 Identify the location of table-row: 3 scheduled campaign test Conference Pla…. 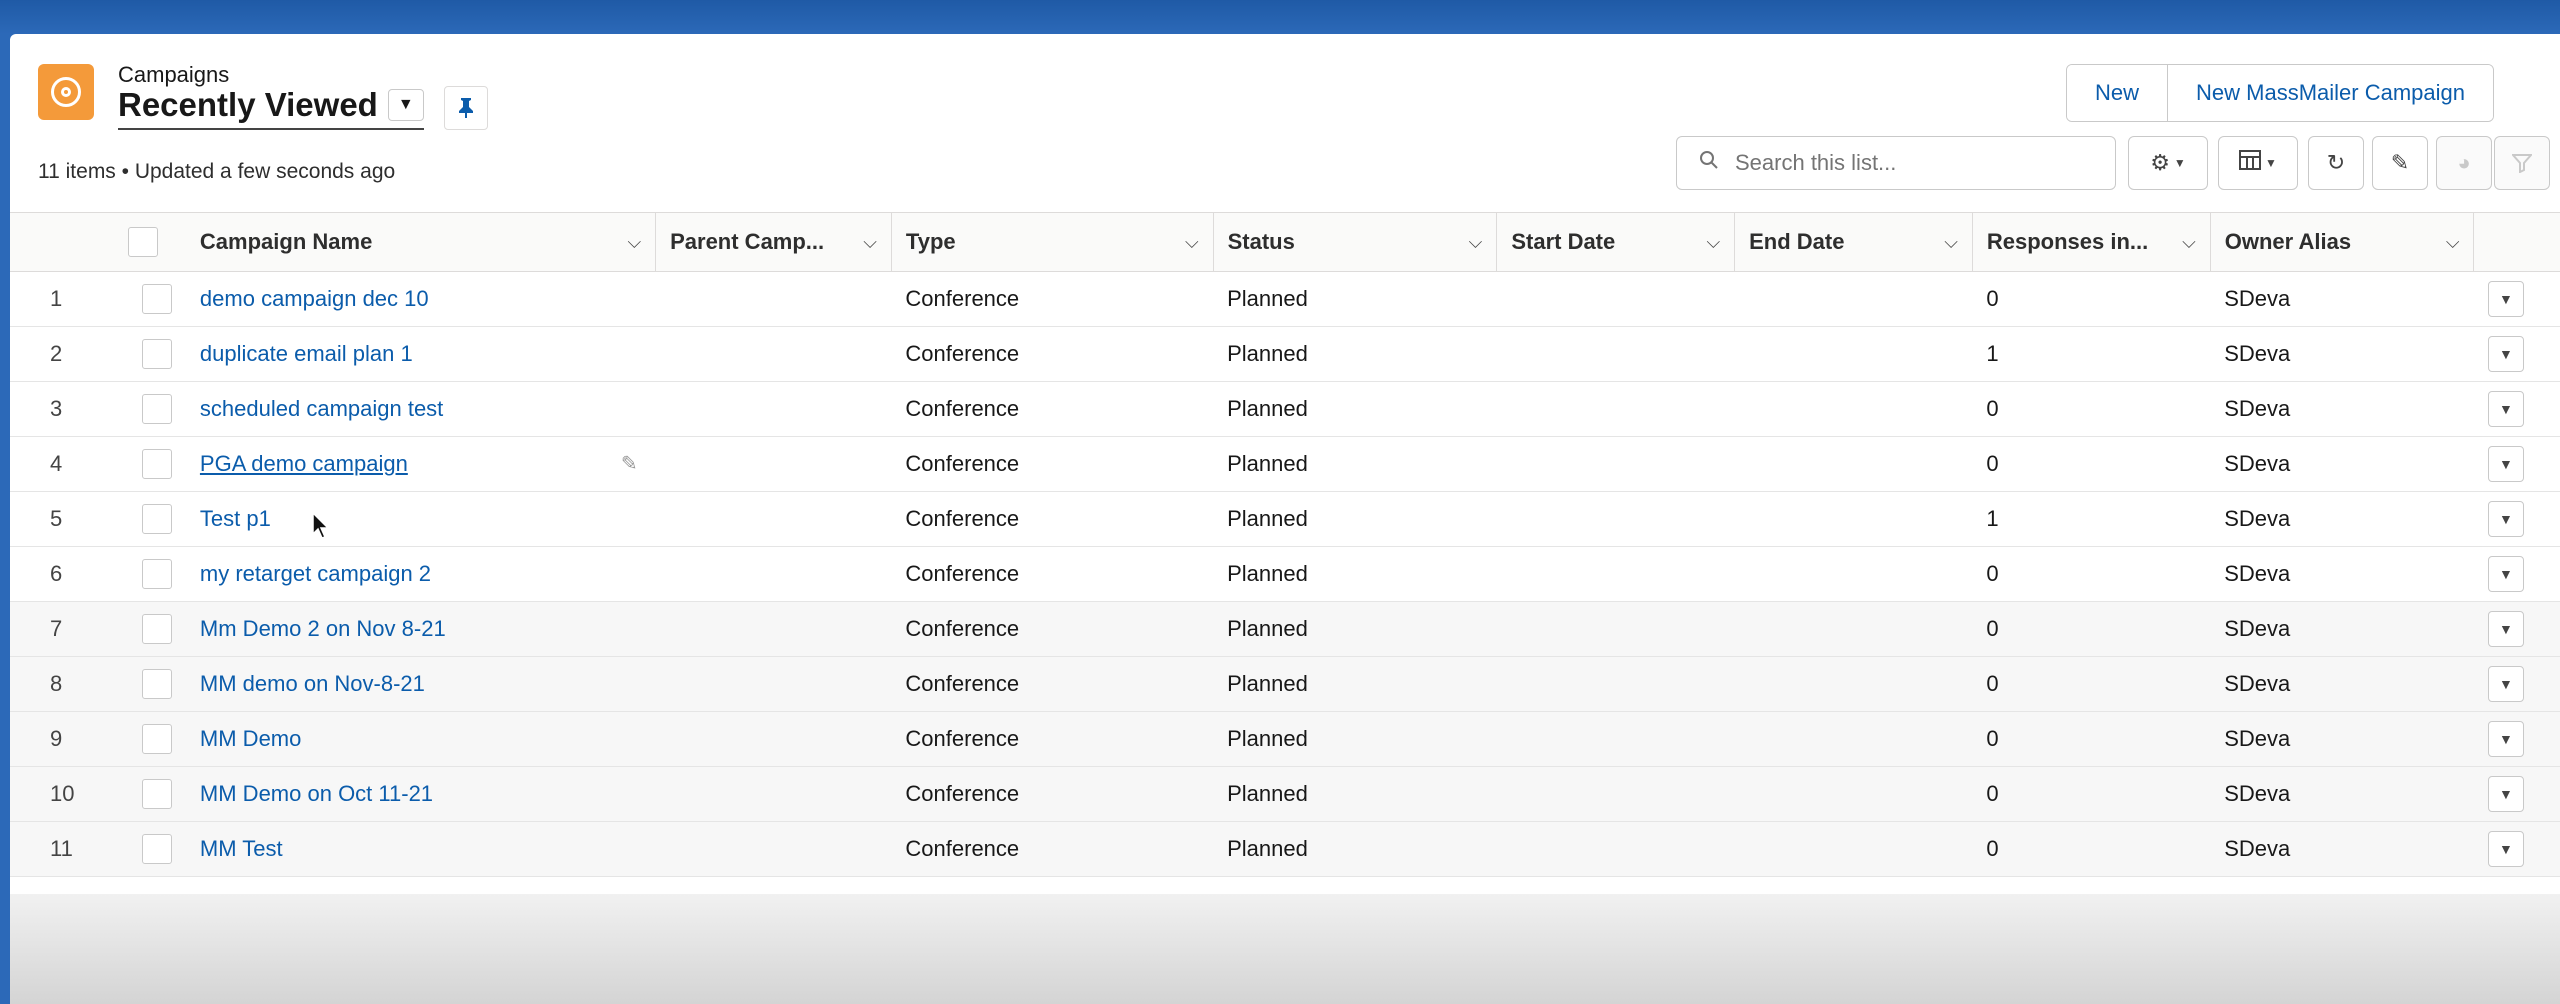
(1285, 409).